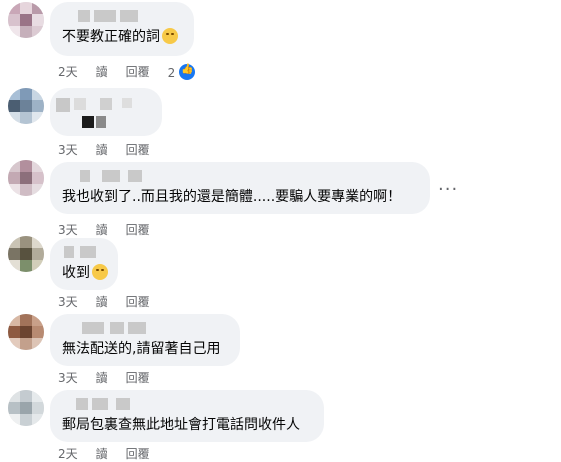 This screenshot has width=561, height=462. Describe the element at coordinates (85, 273) in the screenshot. I see `comment-text: 收到` at that location.